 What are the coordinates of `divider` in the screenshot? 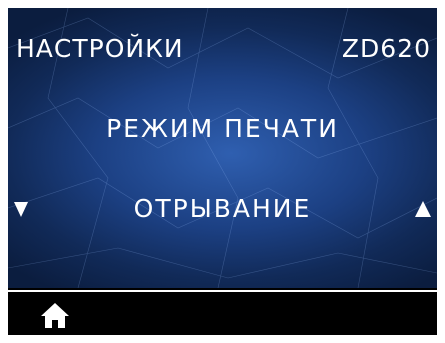 It's located at (222, 291).